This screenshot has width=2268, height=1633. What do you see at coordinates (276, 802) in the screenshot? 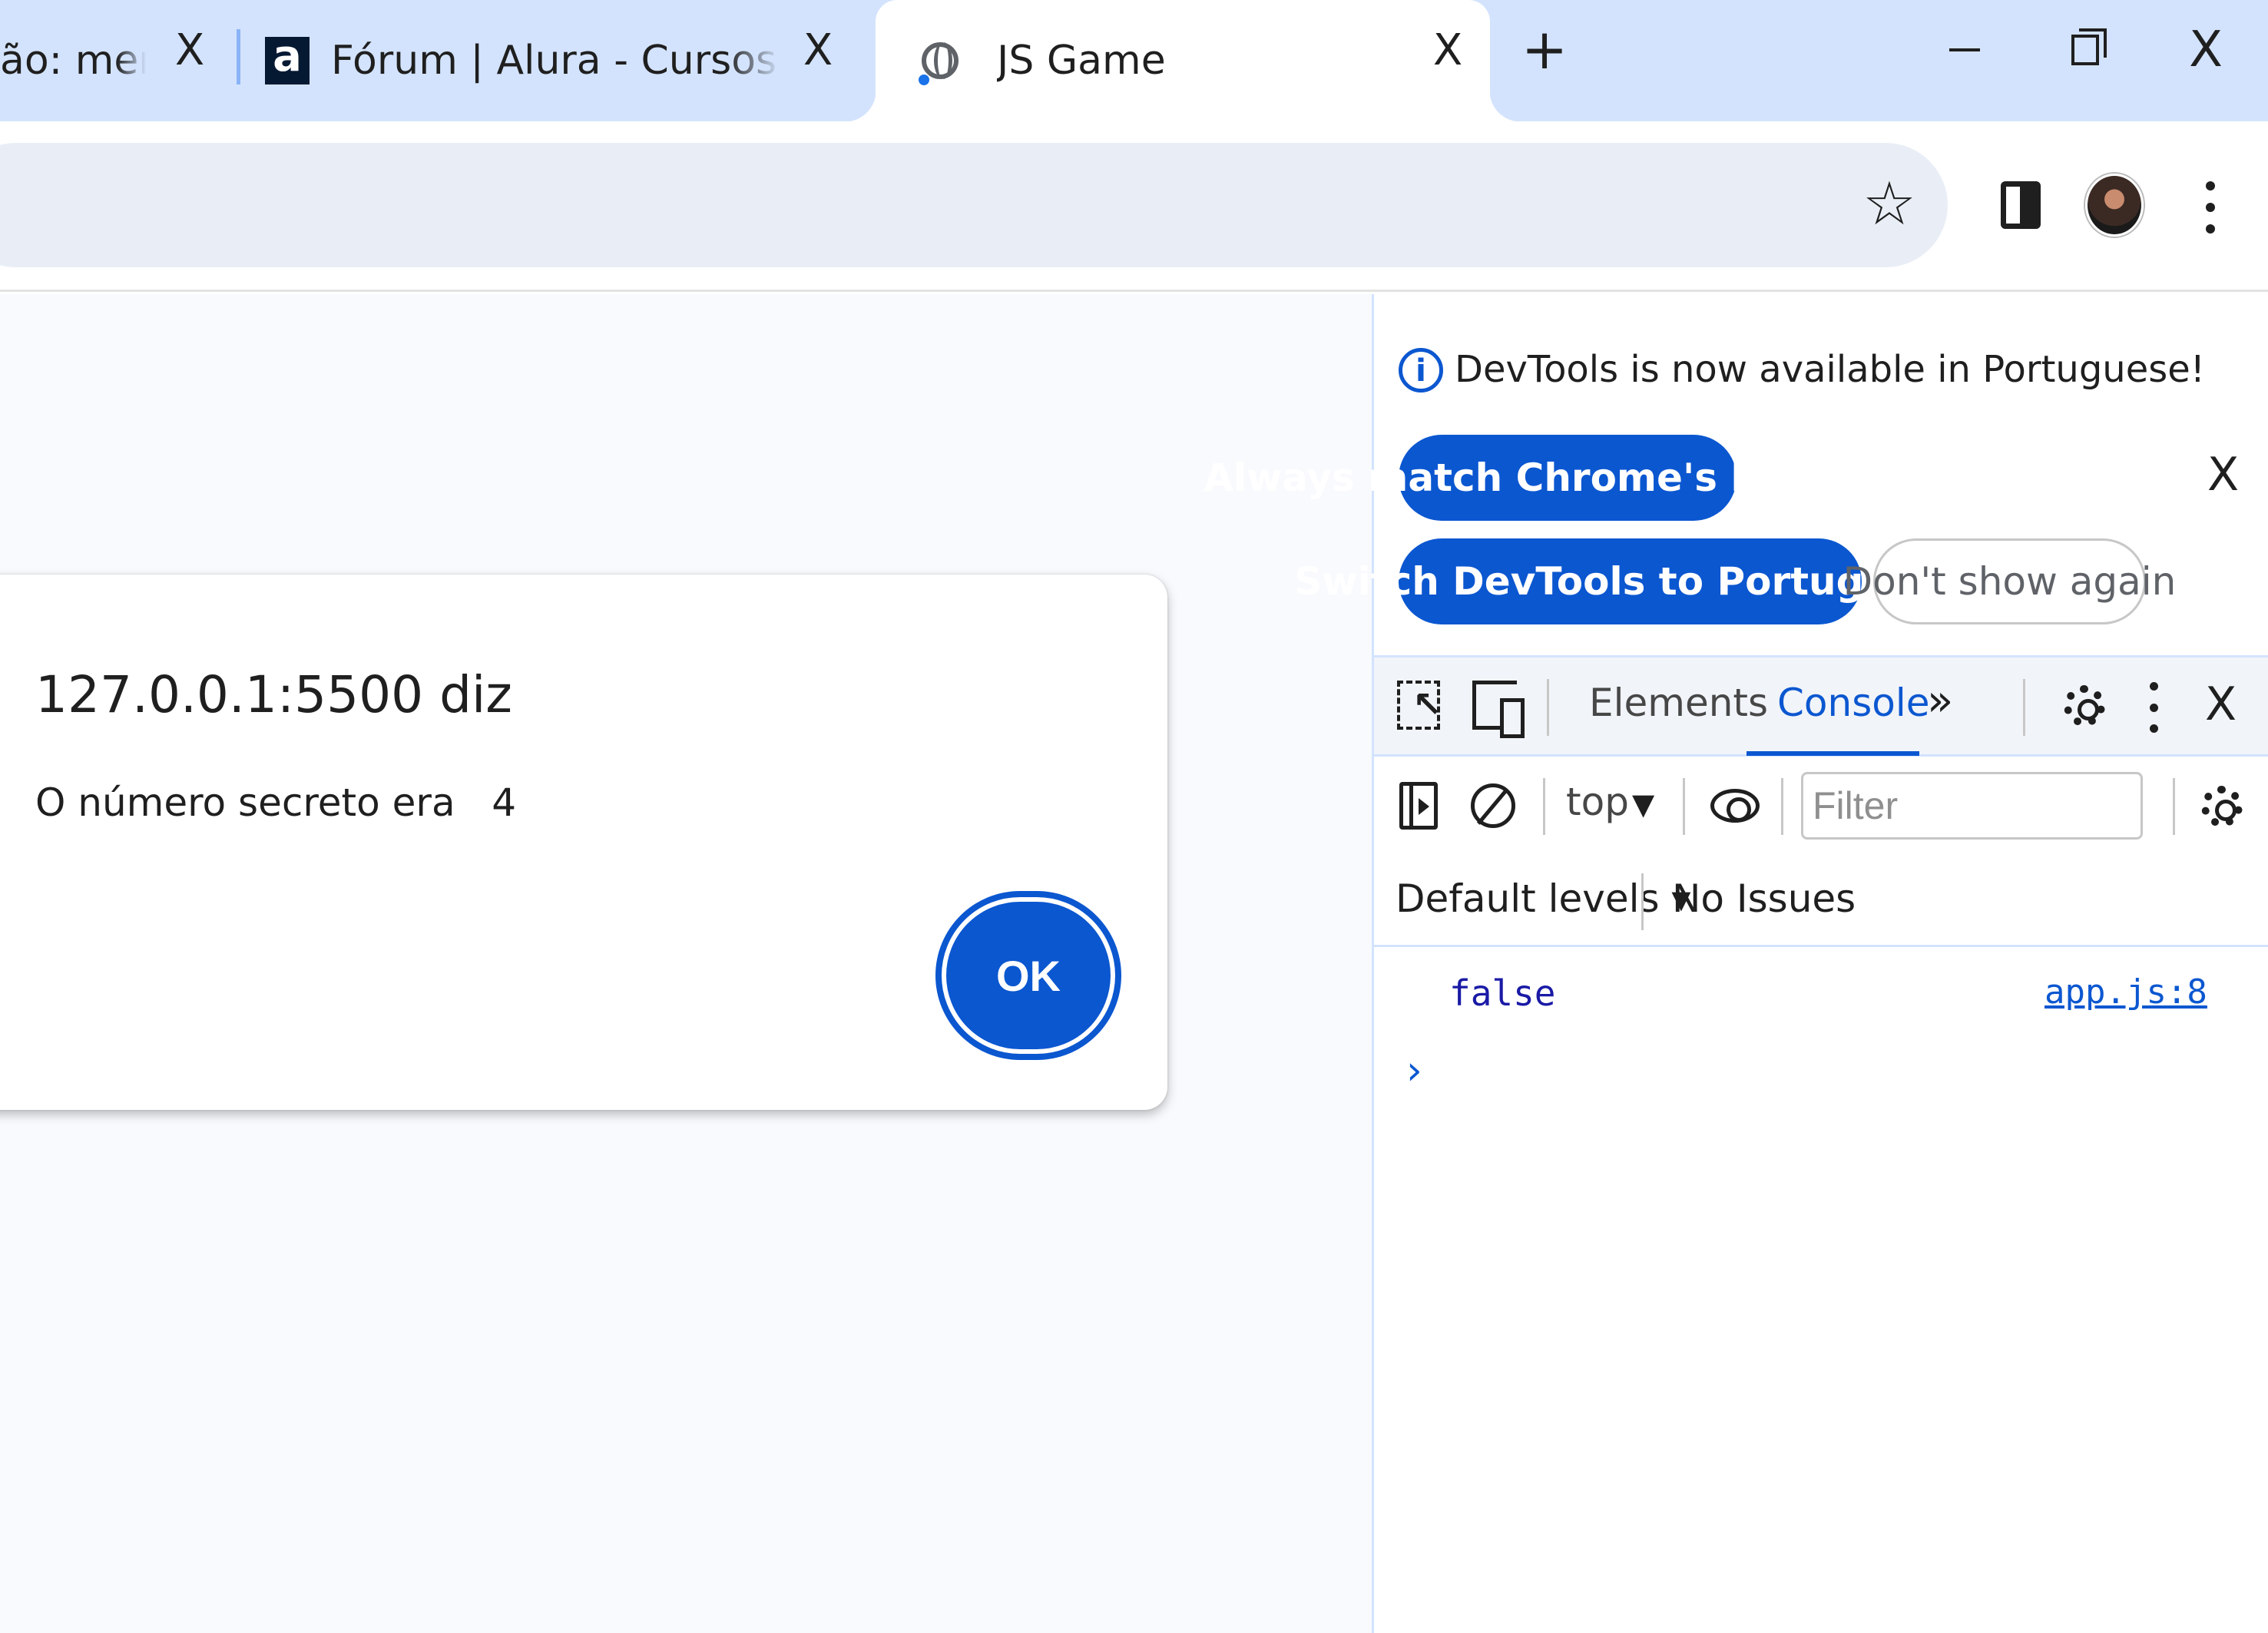
I see `dialog-message: O número secreto era 4` at bounding box center [276, 802].